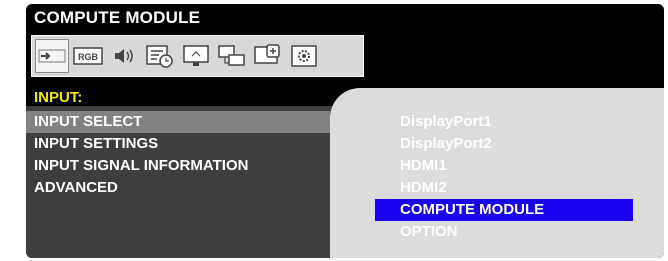  Describe the element at coordinates (504, 144) in the screenshot. I see `option-displayport2: DisplayPort2` at that location.